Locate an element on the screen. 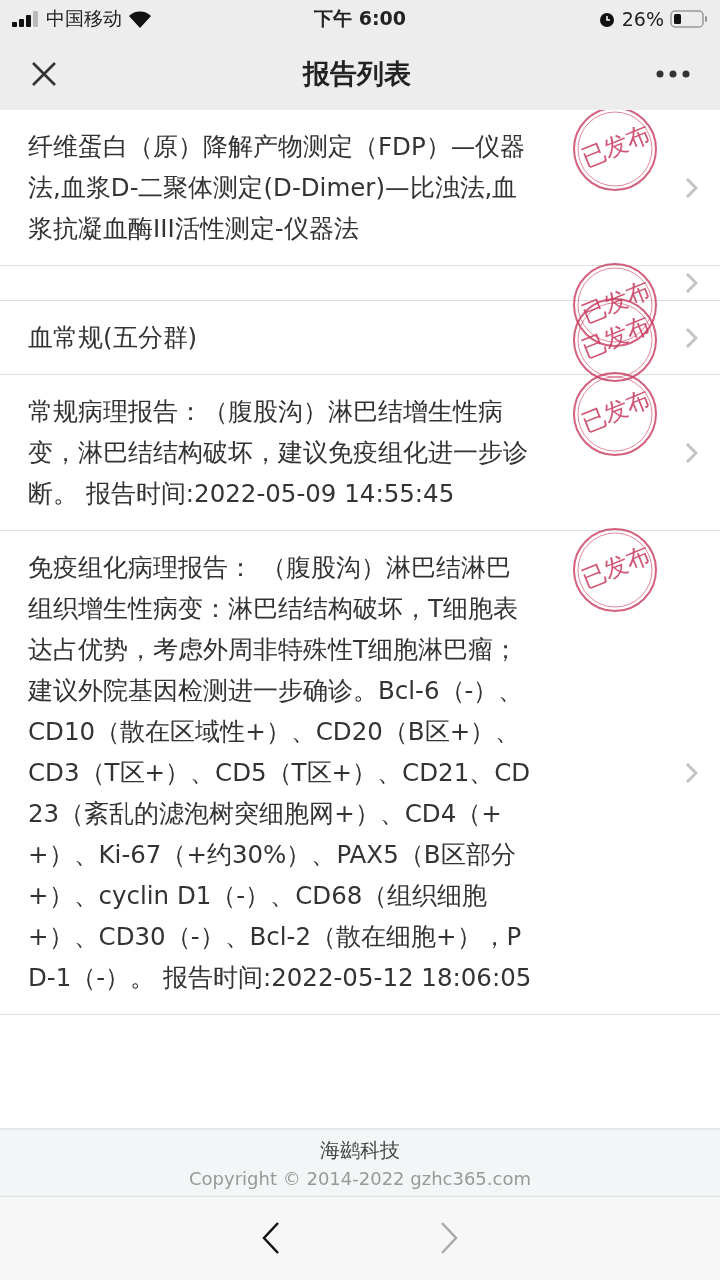 The image size is (720, 1280). carrier-name: 中国移动 is located at coordinates (84, 18).